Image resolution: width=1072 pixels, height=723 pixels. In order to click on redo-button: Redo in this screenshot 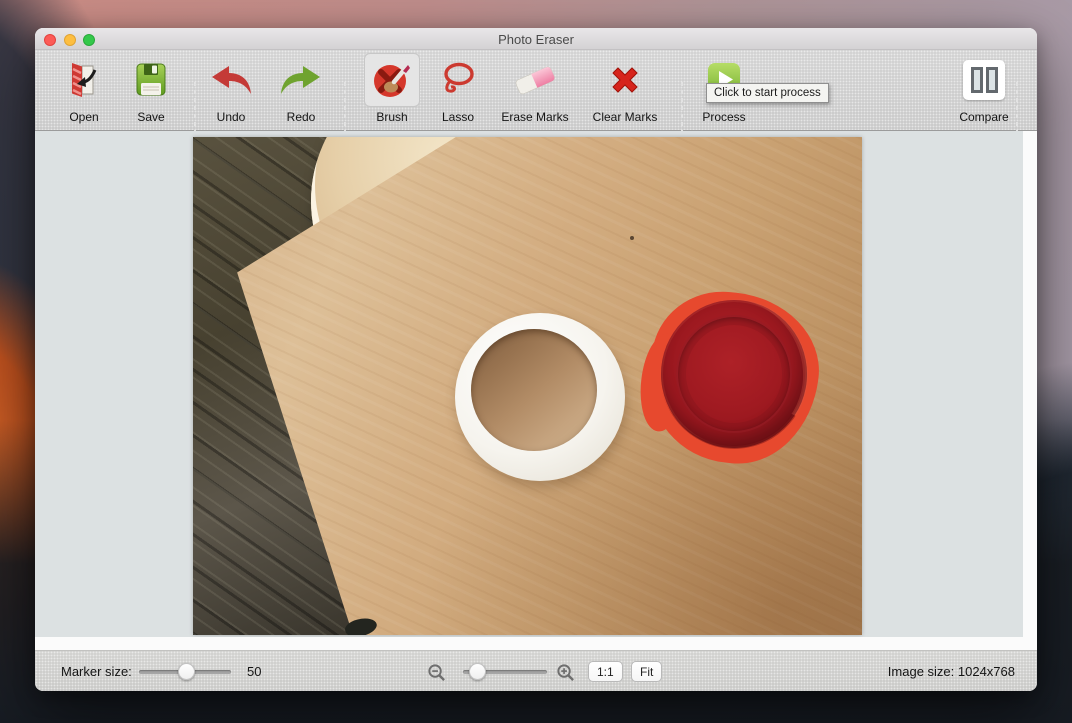, I will do `click(301, 89)`.